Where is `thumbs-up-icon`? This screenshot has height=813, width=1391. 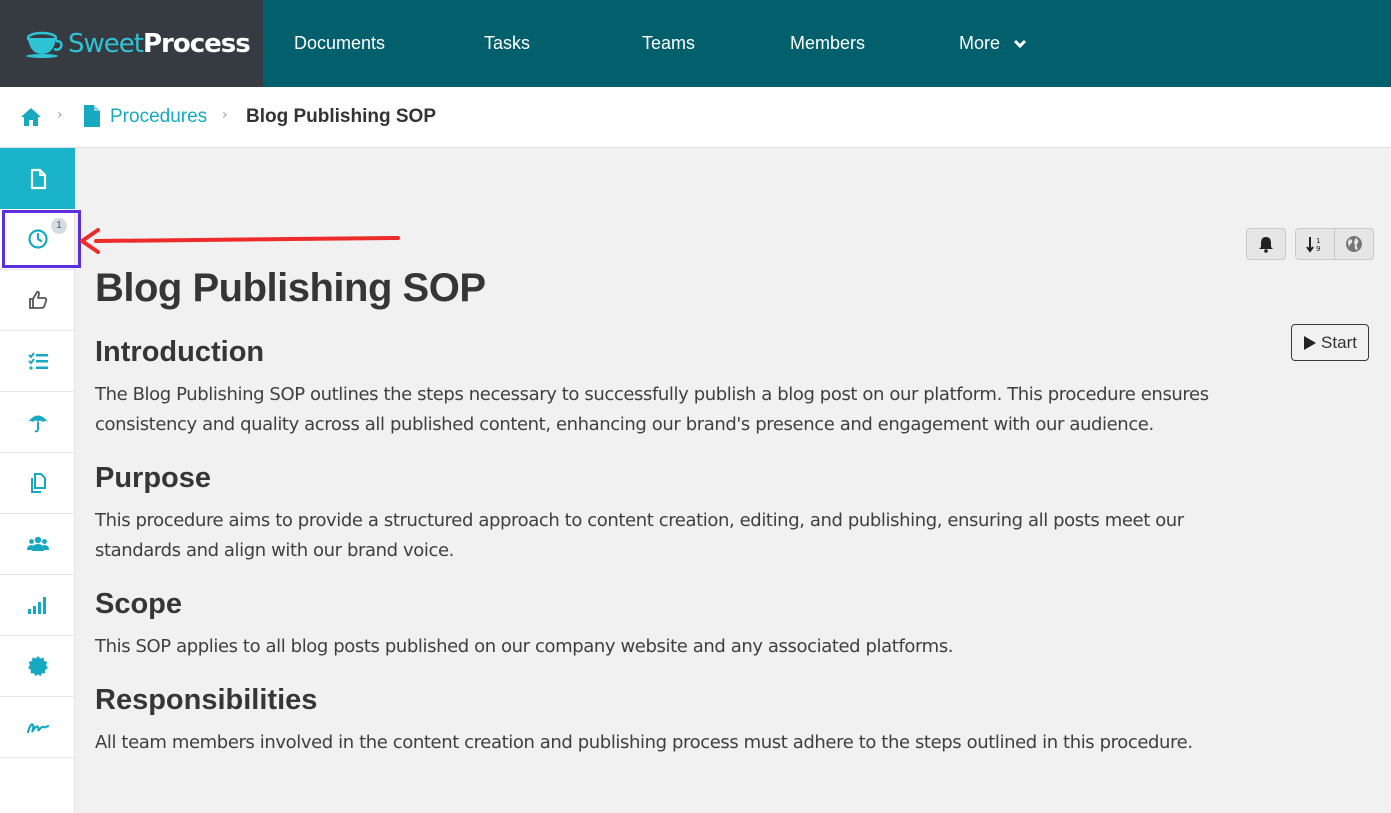
thumbs-up-icon is located at coordinates (37, 299).